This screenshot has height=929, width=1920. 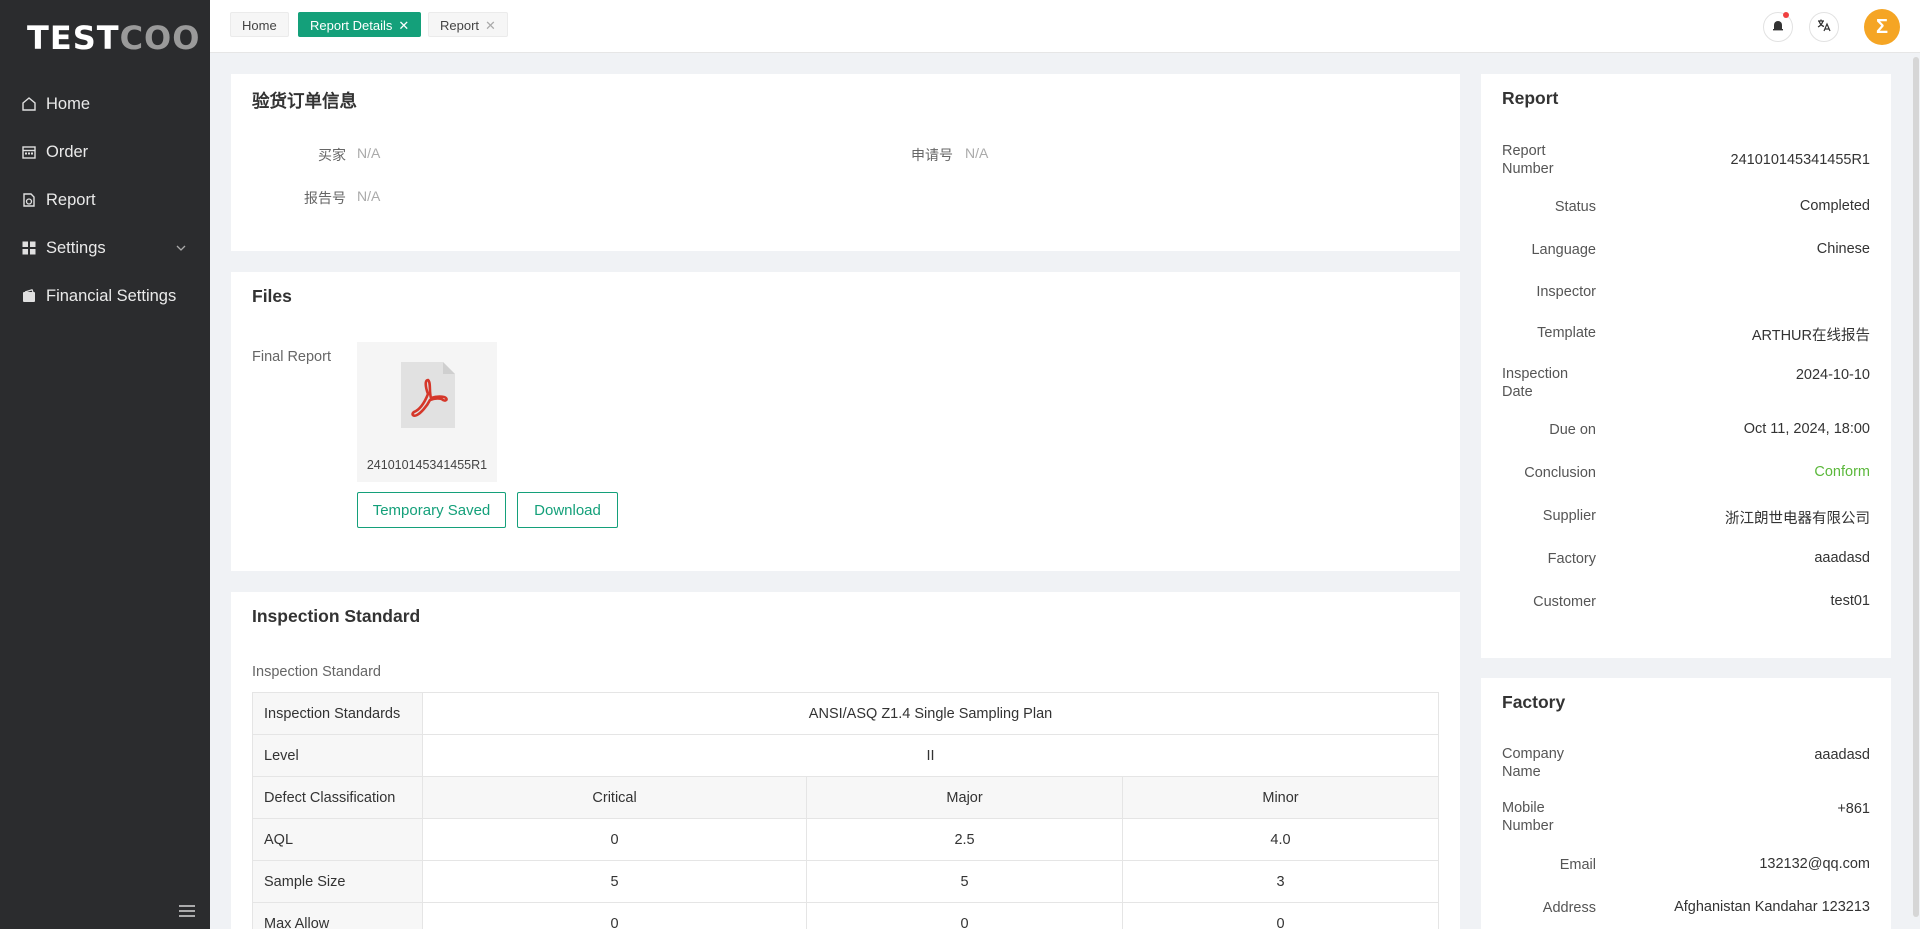 I want to click on sidebar-item-label: Financial Settings, so click(x=111, y=295).